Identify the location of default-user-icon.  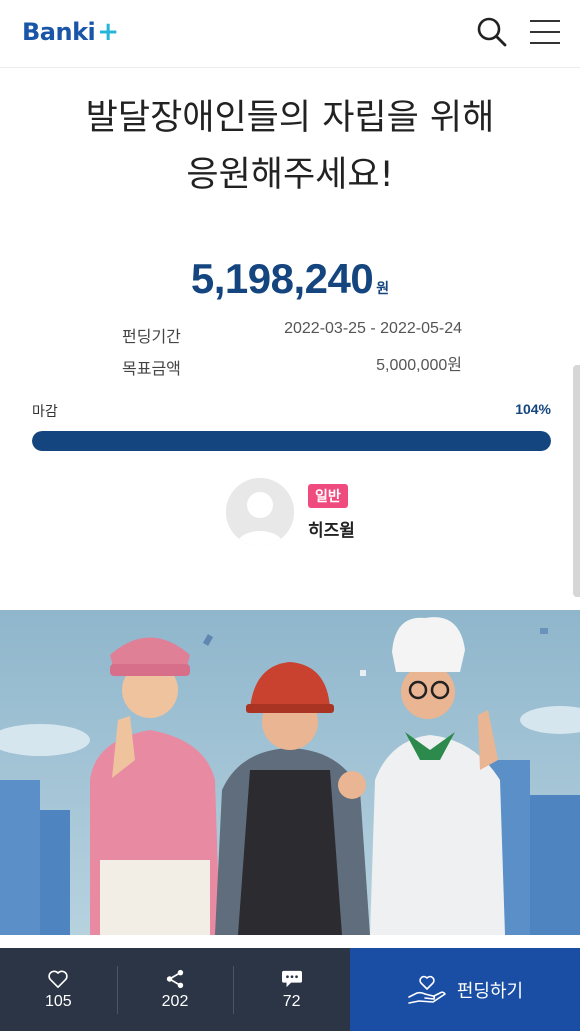
(260, 512).